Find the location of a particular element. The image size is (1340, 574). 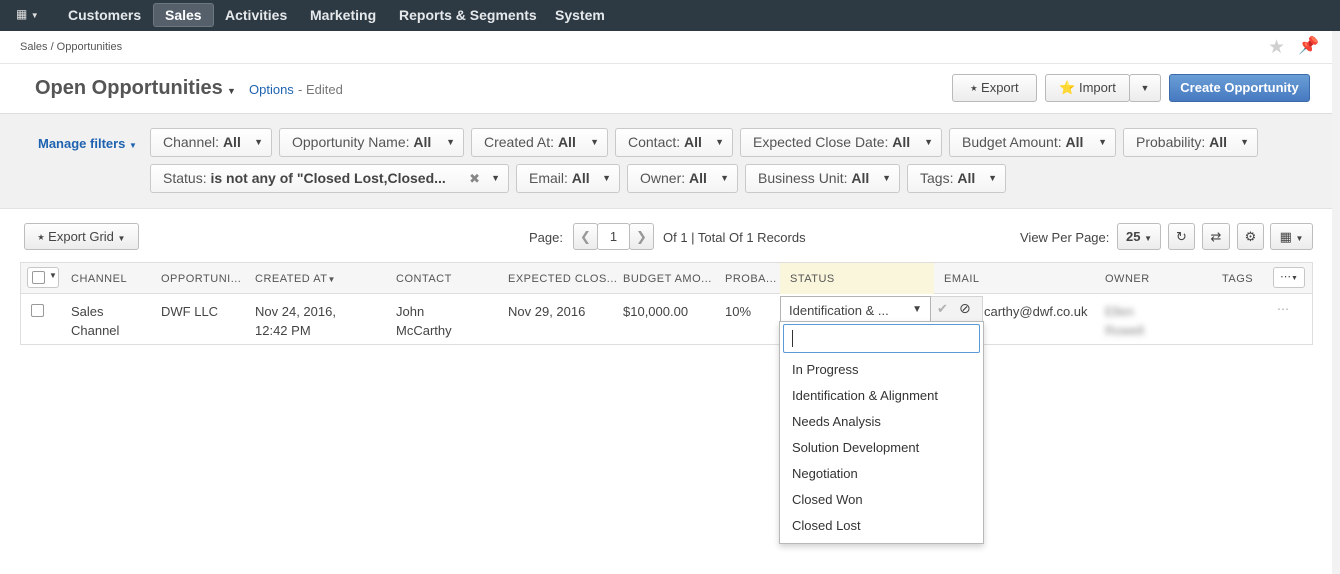

status-option-solution-development: Solution Development is located at coordinates (855, 447).